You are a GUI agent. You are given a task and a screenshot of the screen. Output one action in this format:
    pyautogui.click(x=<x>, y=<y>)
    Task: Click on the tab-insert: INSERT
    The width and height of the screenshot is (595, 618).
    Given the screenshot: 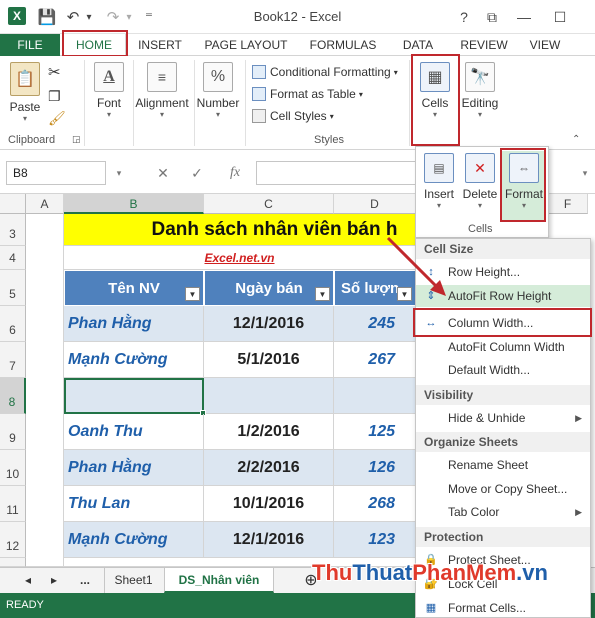 What is the action you would take?
    pyautogui.click(x=160, y=45)
    